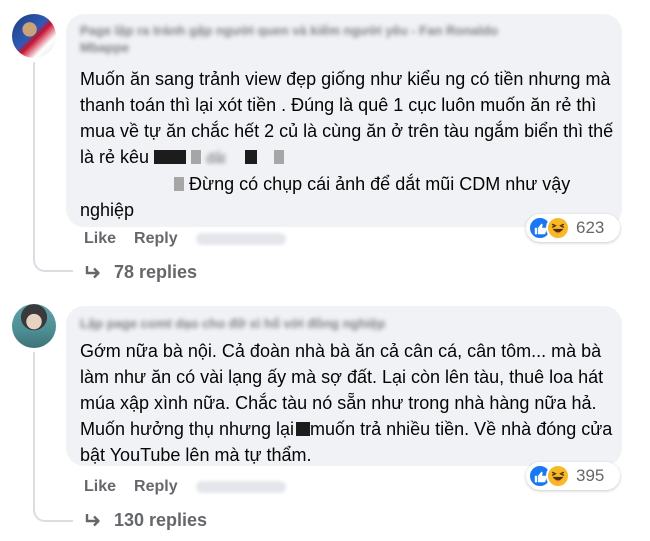  What do you see at coordinates (590, 227) in the screenshot?
I see `reaction-count: 623` at bounding box center [590, 227].